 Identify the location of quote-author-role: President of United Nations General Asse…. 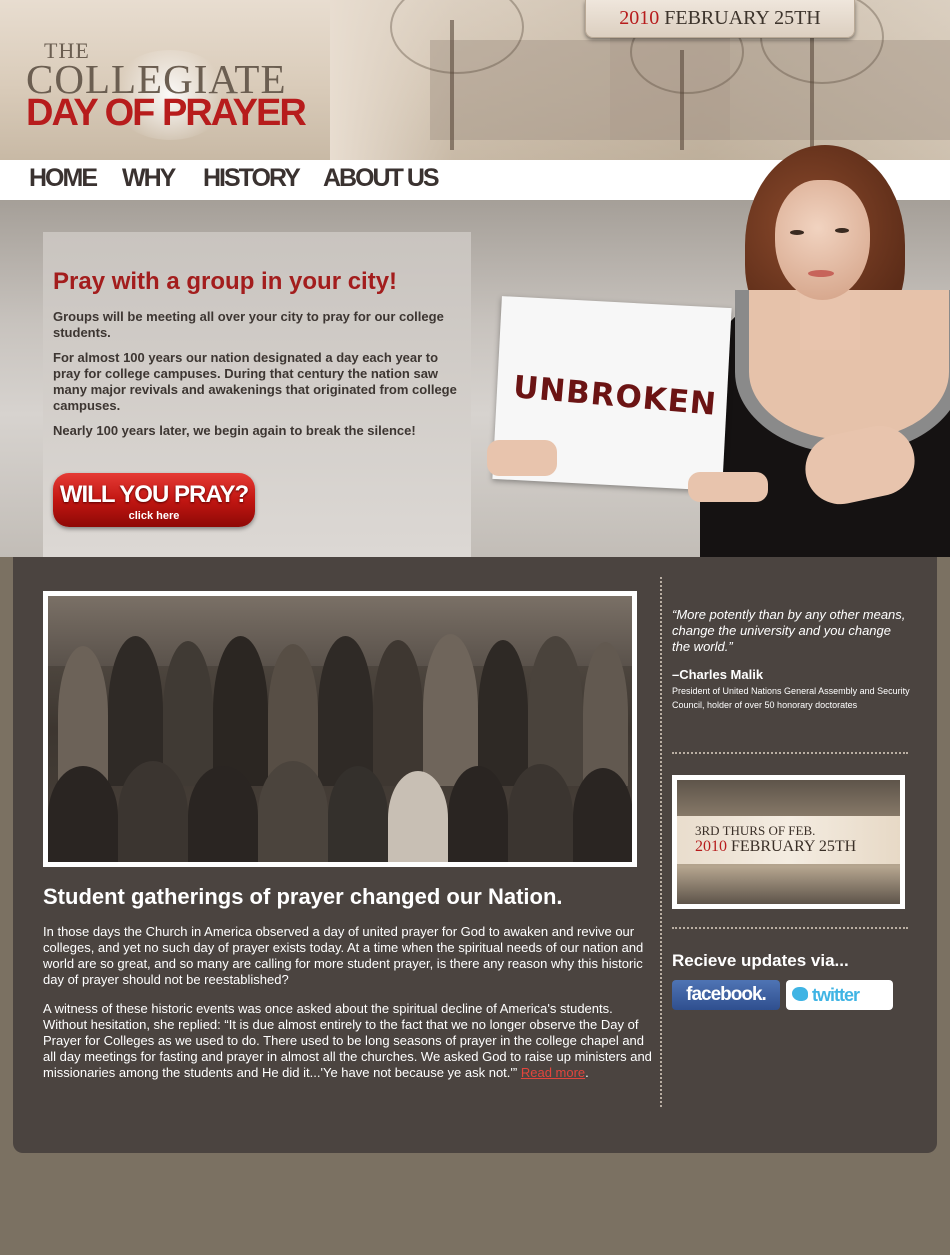
(791, 698).